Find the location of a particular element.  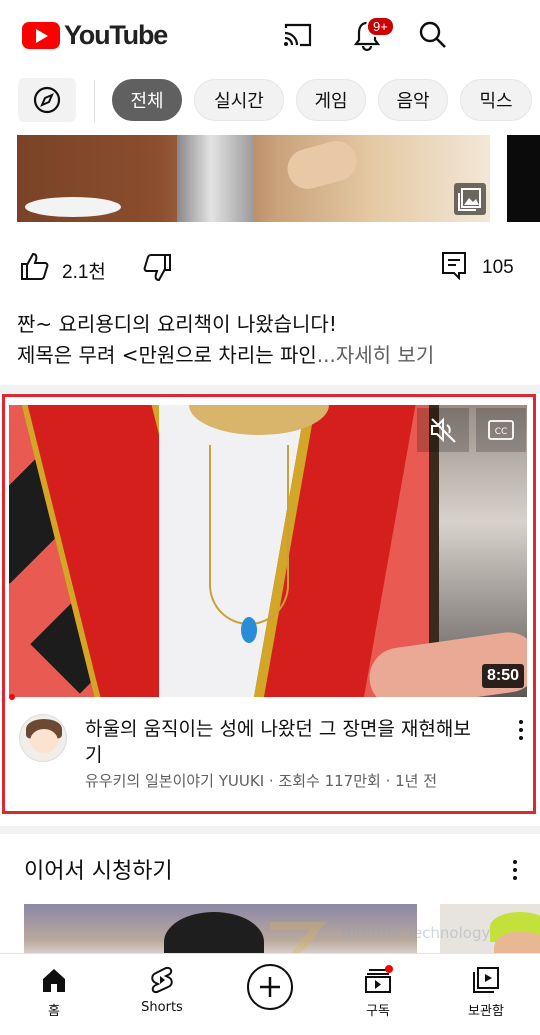

shorts-icon is located at coordinates (162, 980).